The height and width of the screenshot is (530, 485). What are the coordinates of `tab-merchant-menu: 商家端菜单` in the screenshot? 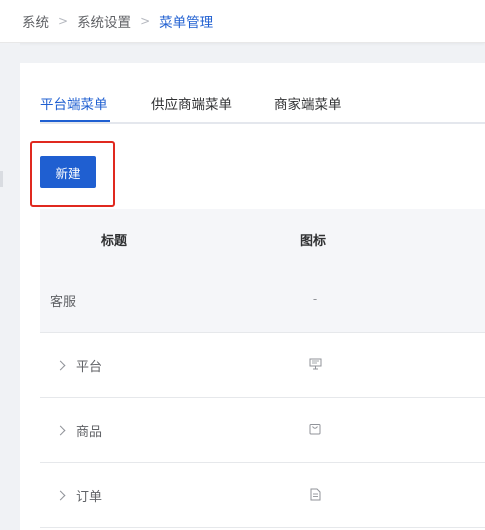 It's located at (308, 103).